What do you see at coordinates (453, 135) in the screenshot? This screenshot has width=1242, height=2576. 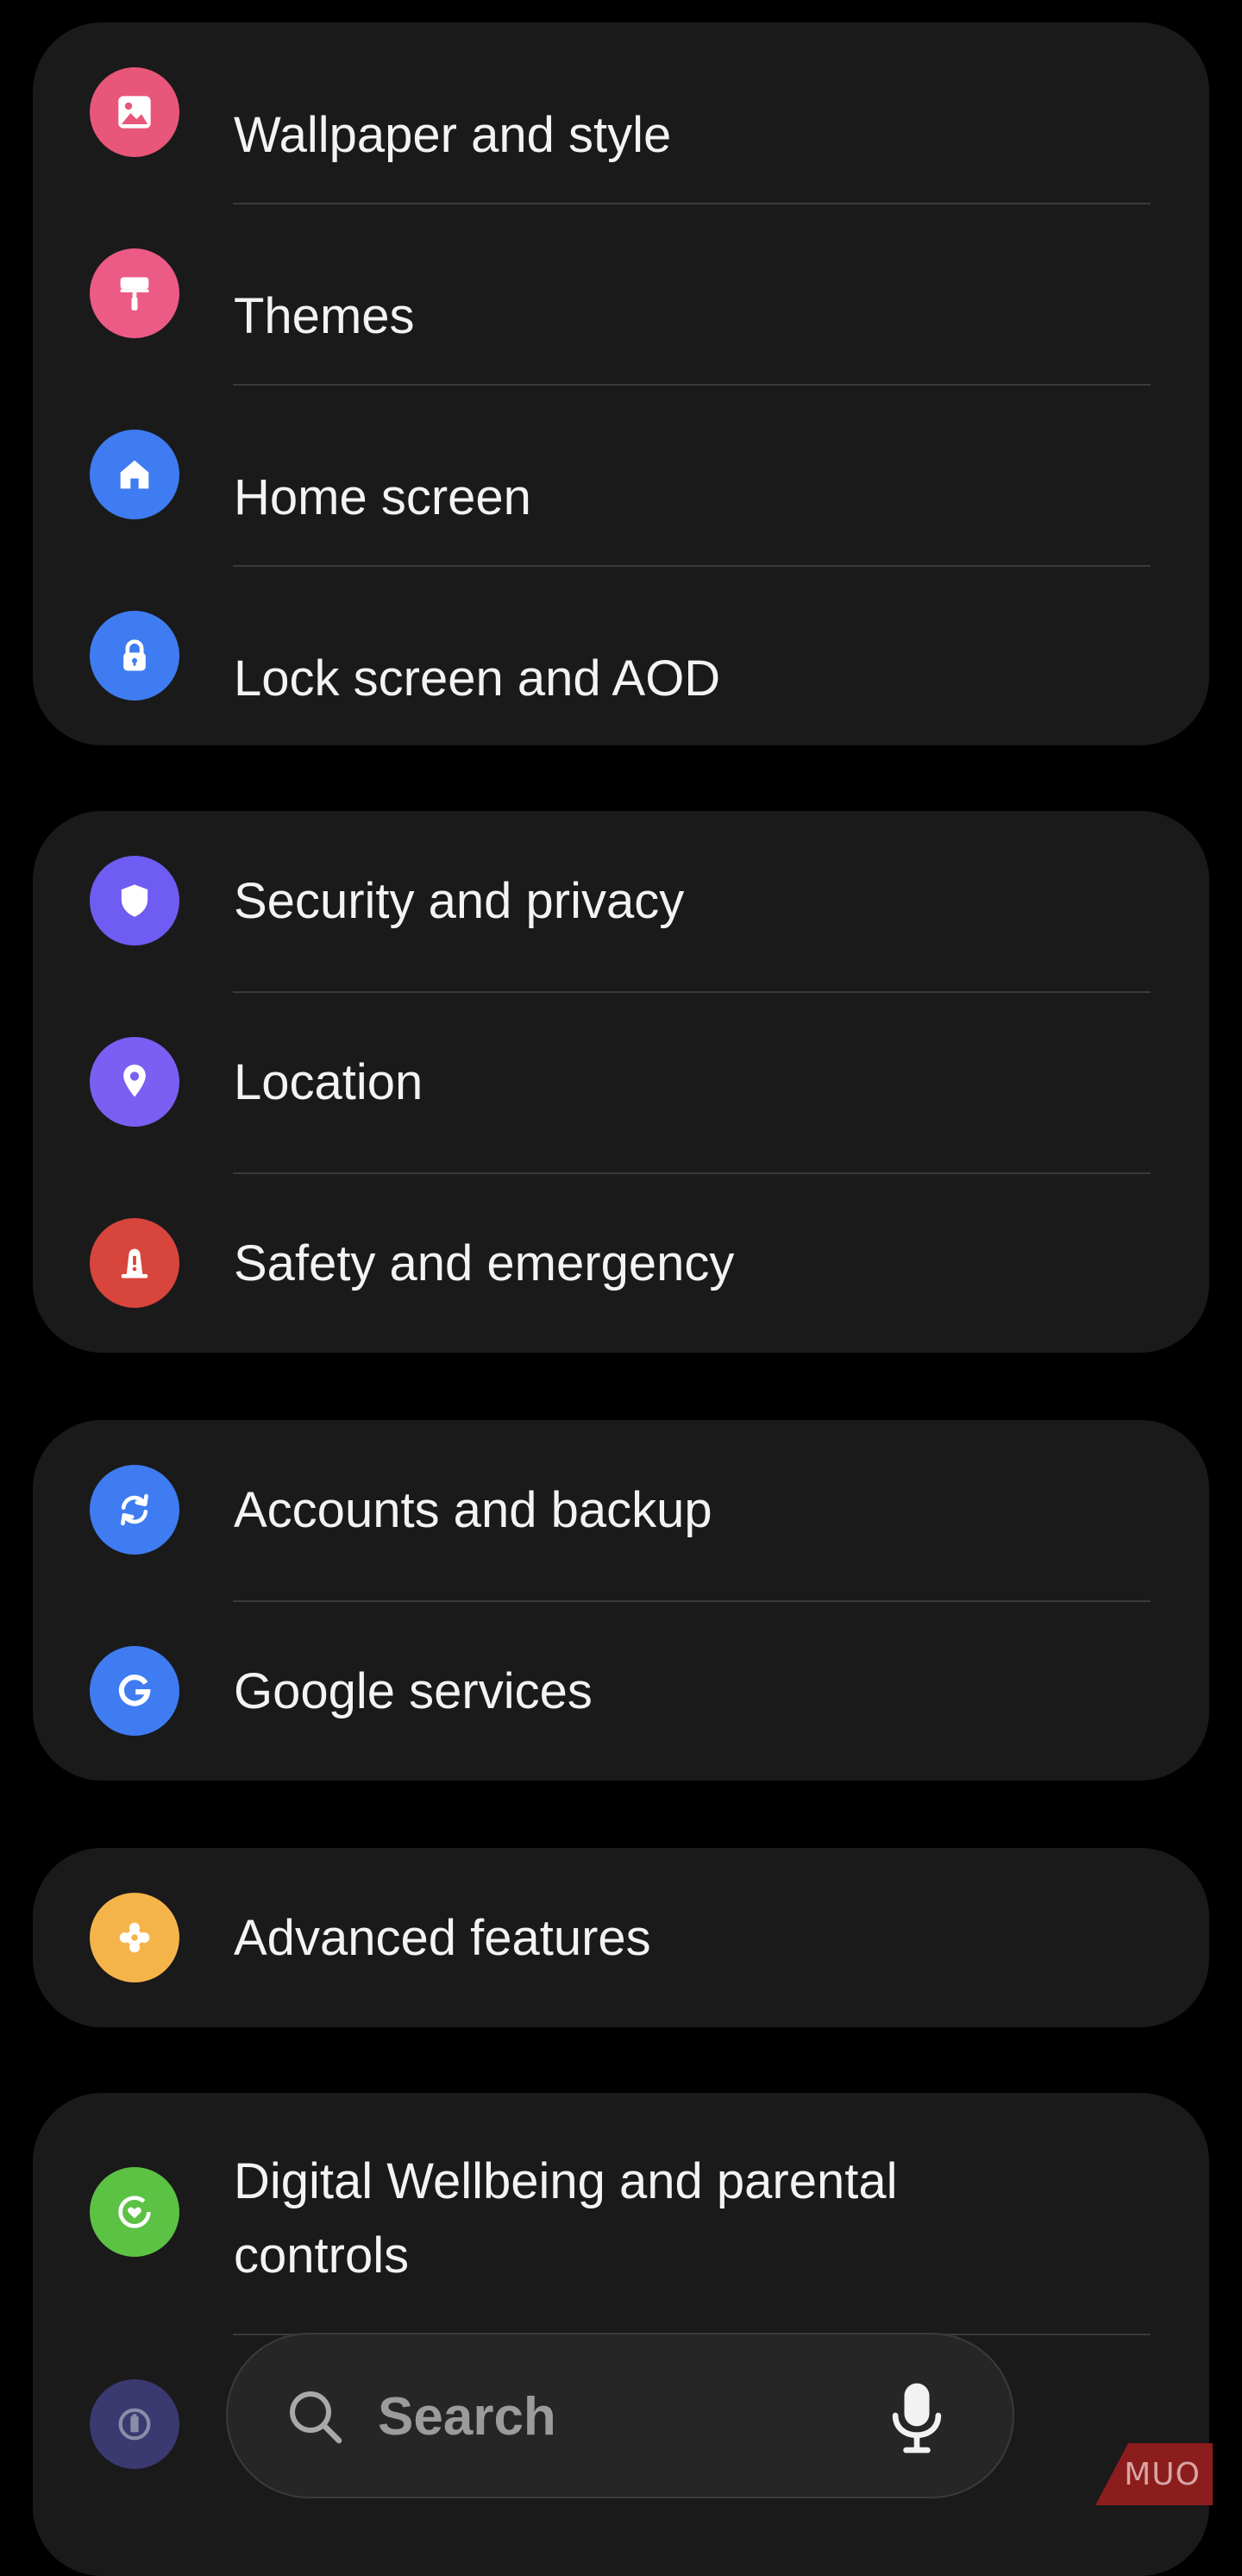 I see `settings-item-label: Wallpaper and style` at bounding box center [453, 135].